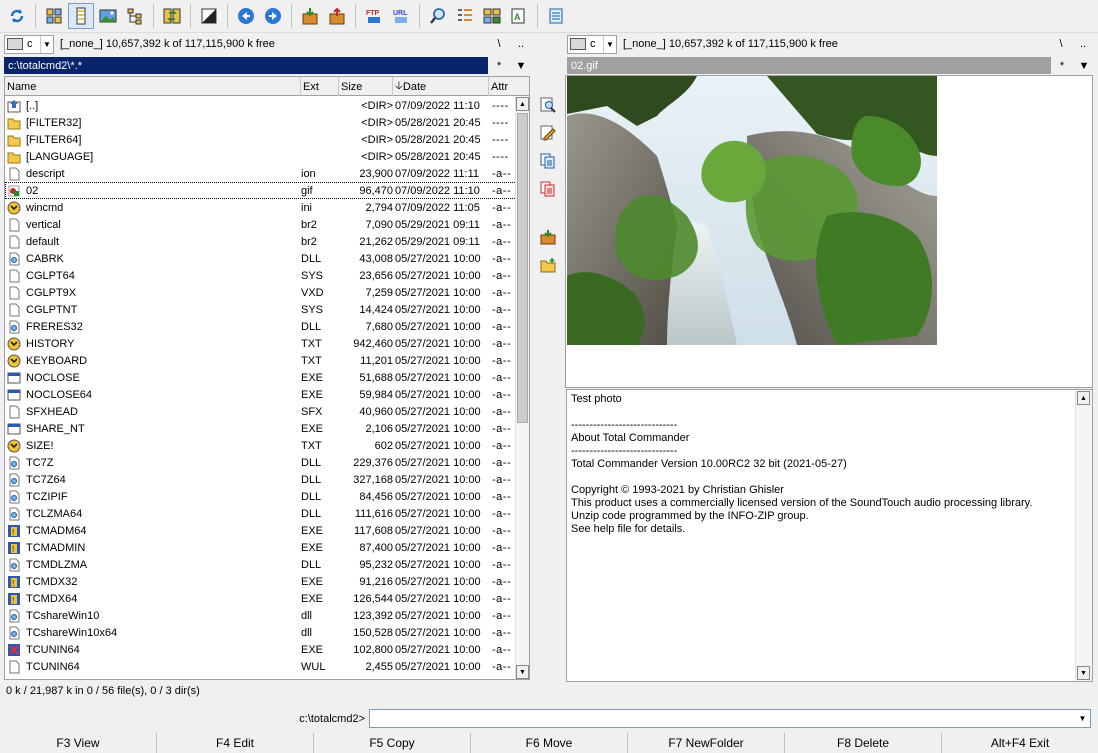 This screenshot has height=753, width=1098. What do you see at coordinates (81, 16) in the screenshot?
I see `full-view-button` at bounding box center [81, 16].